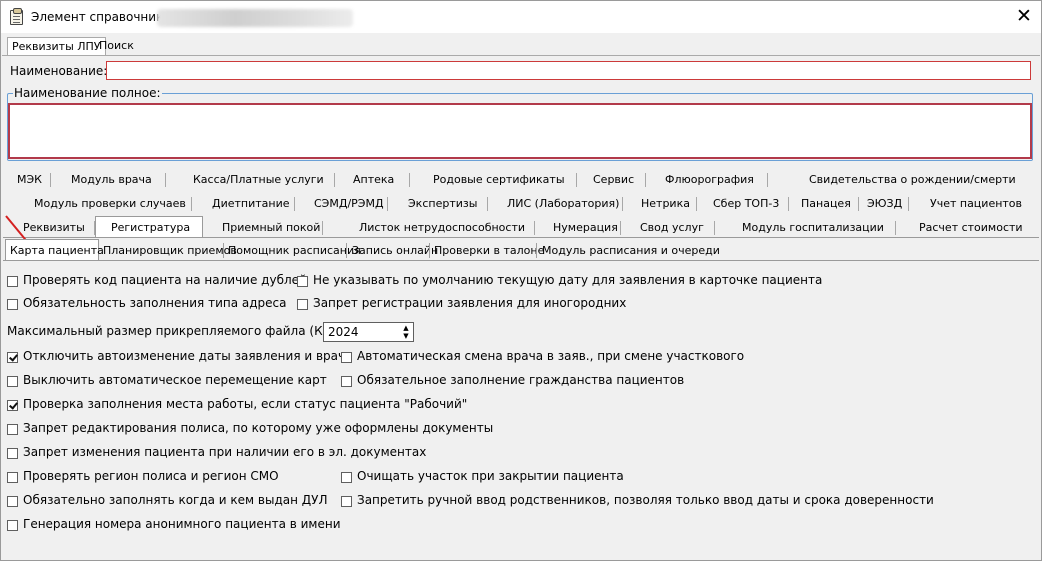  What do you see at coordinates (12, 525) in the screenshot?
I see `checkbox-anonimnyi` at bounding box center [12, 525].